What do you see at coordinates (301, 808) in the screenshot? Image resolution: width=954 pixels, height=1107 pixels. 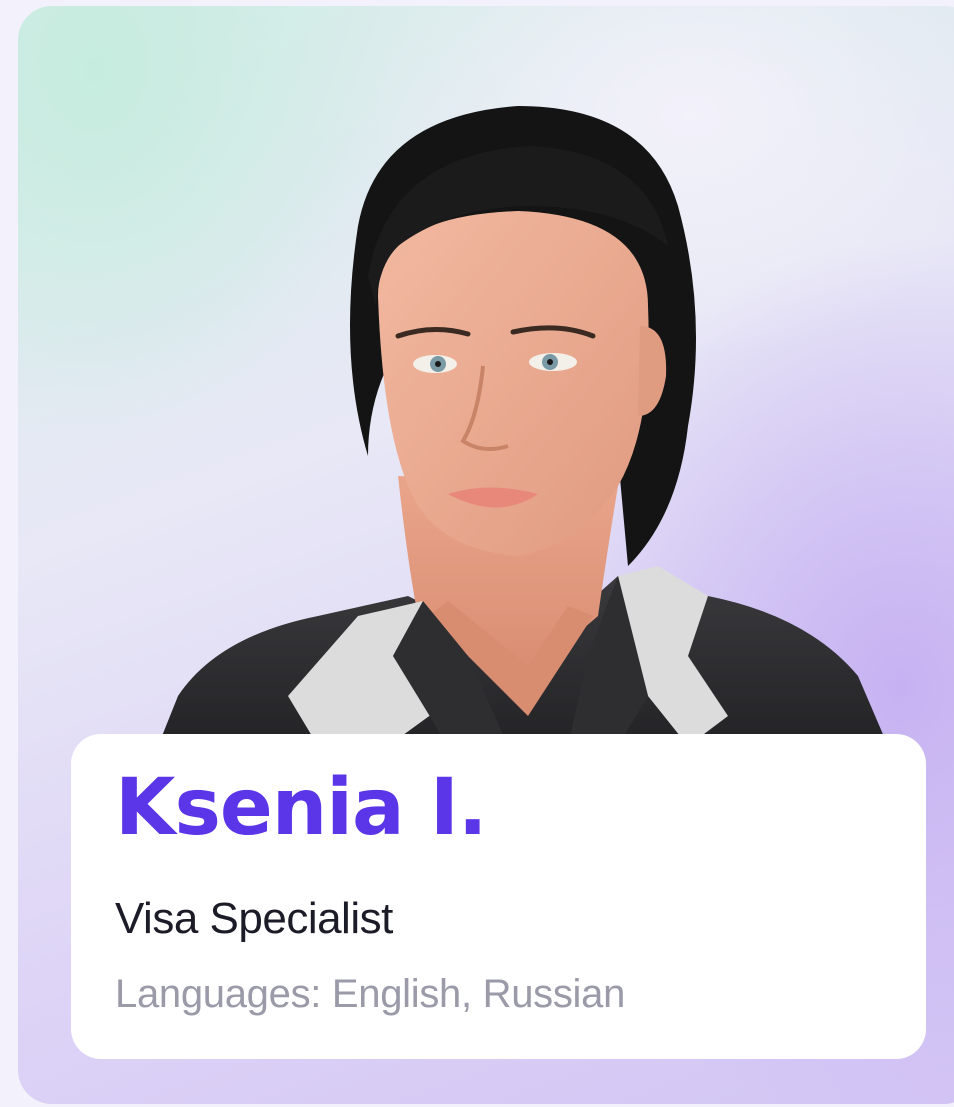 I see `specialist-name: Ksenia I.` at bounding box center [301, 808].